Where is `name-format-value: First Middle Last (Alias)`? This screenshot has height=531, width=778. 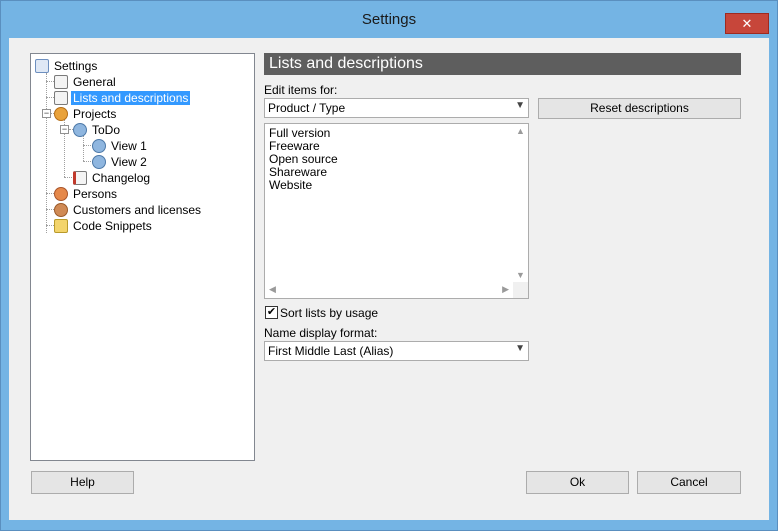 name-format-value: First Middle Last (Alias) is located at coordinates (331, 351).